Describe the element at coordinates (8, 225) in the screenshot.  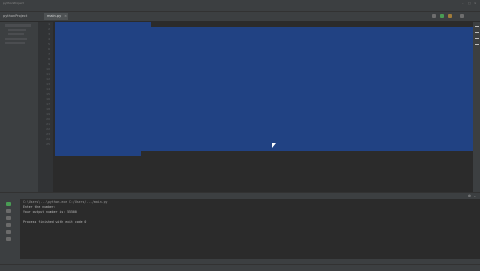
I see `wrap-icon` at that location.